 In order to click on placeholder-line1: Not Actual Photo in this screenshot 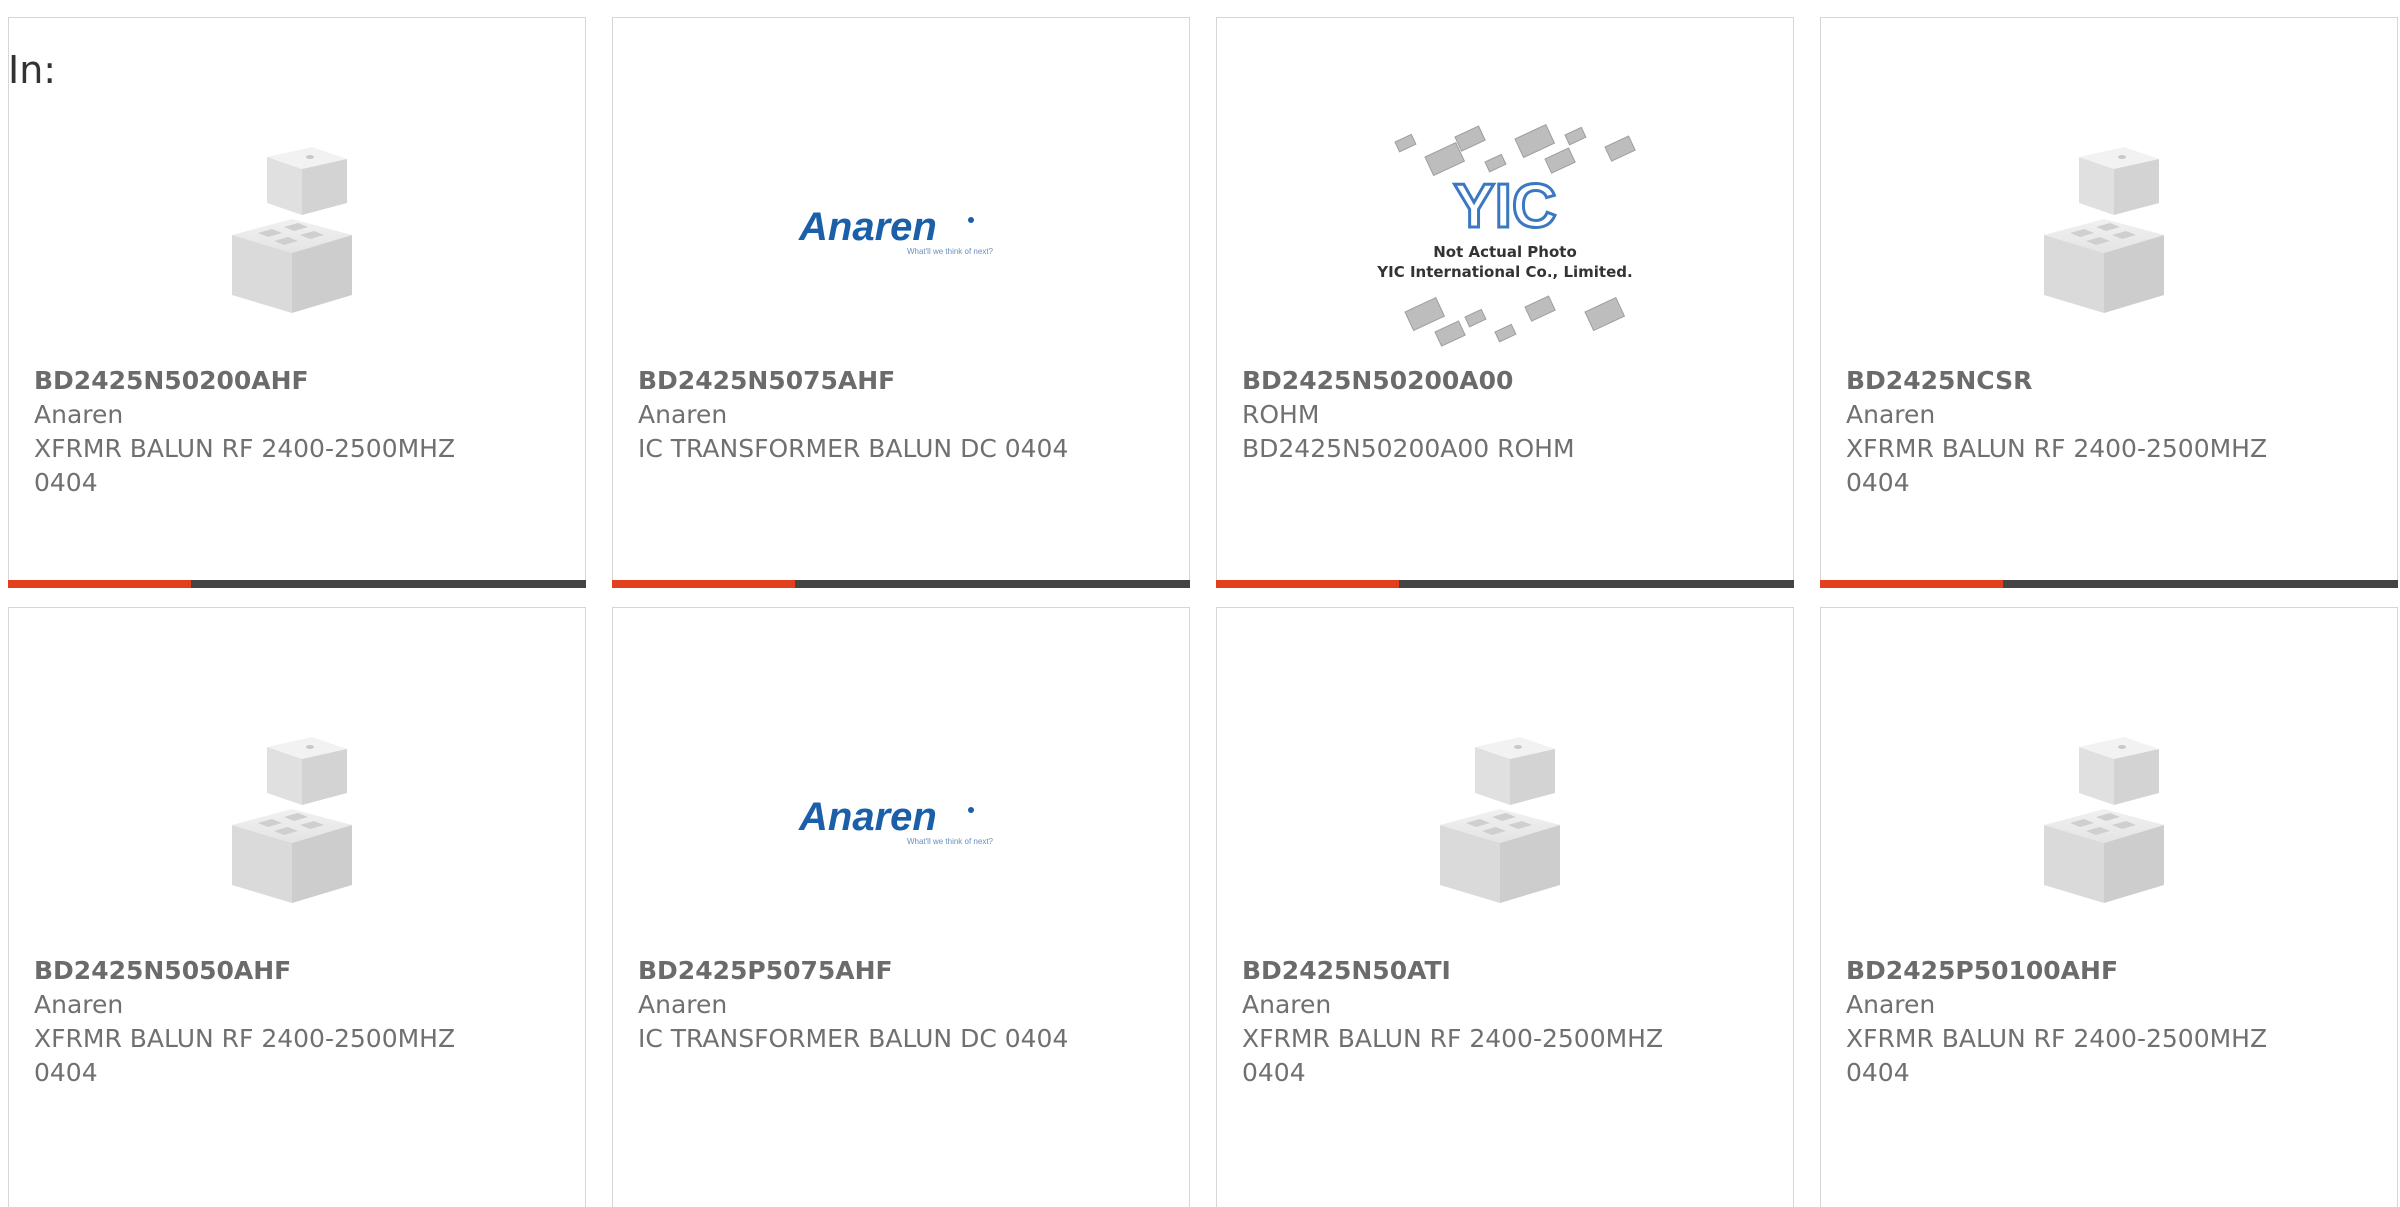, I will do `click(1505, 252)`.